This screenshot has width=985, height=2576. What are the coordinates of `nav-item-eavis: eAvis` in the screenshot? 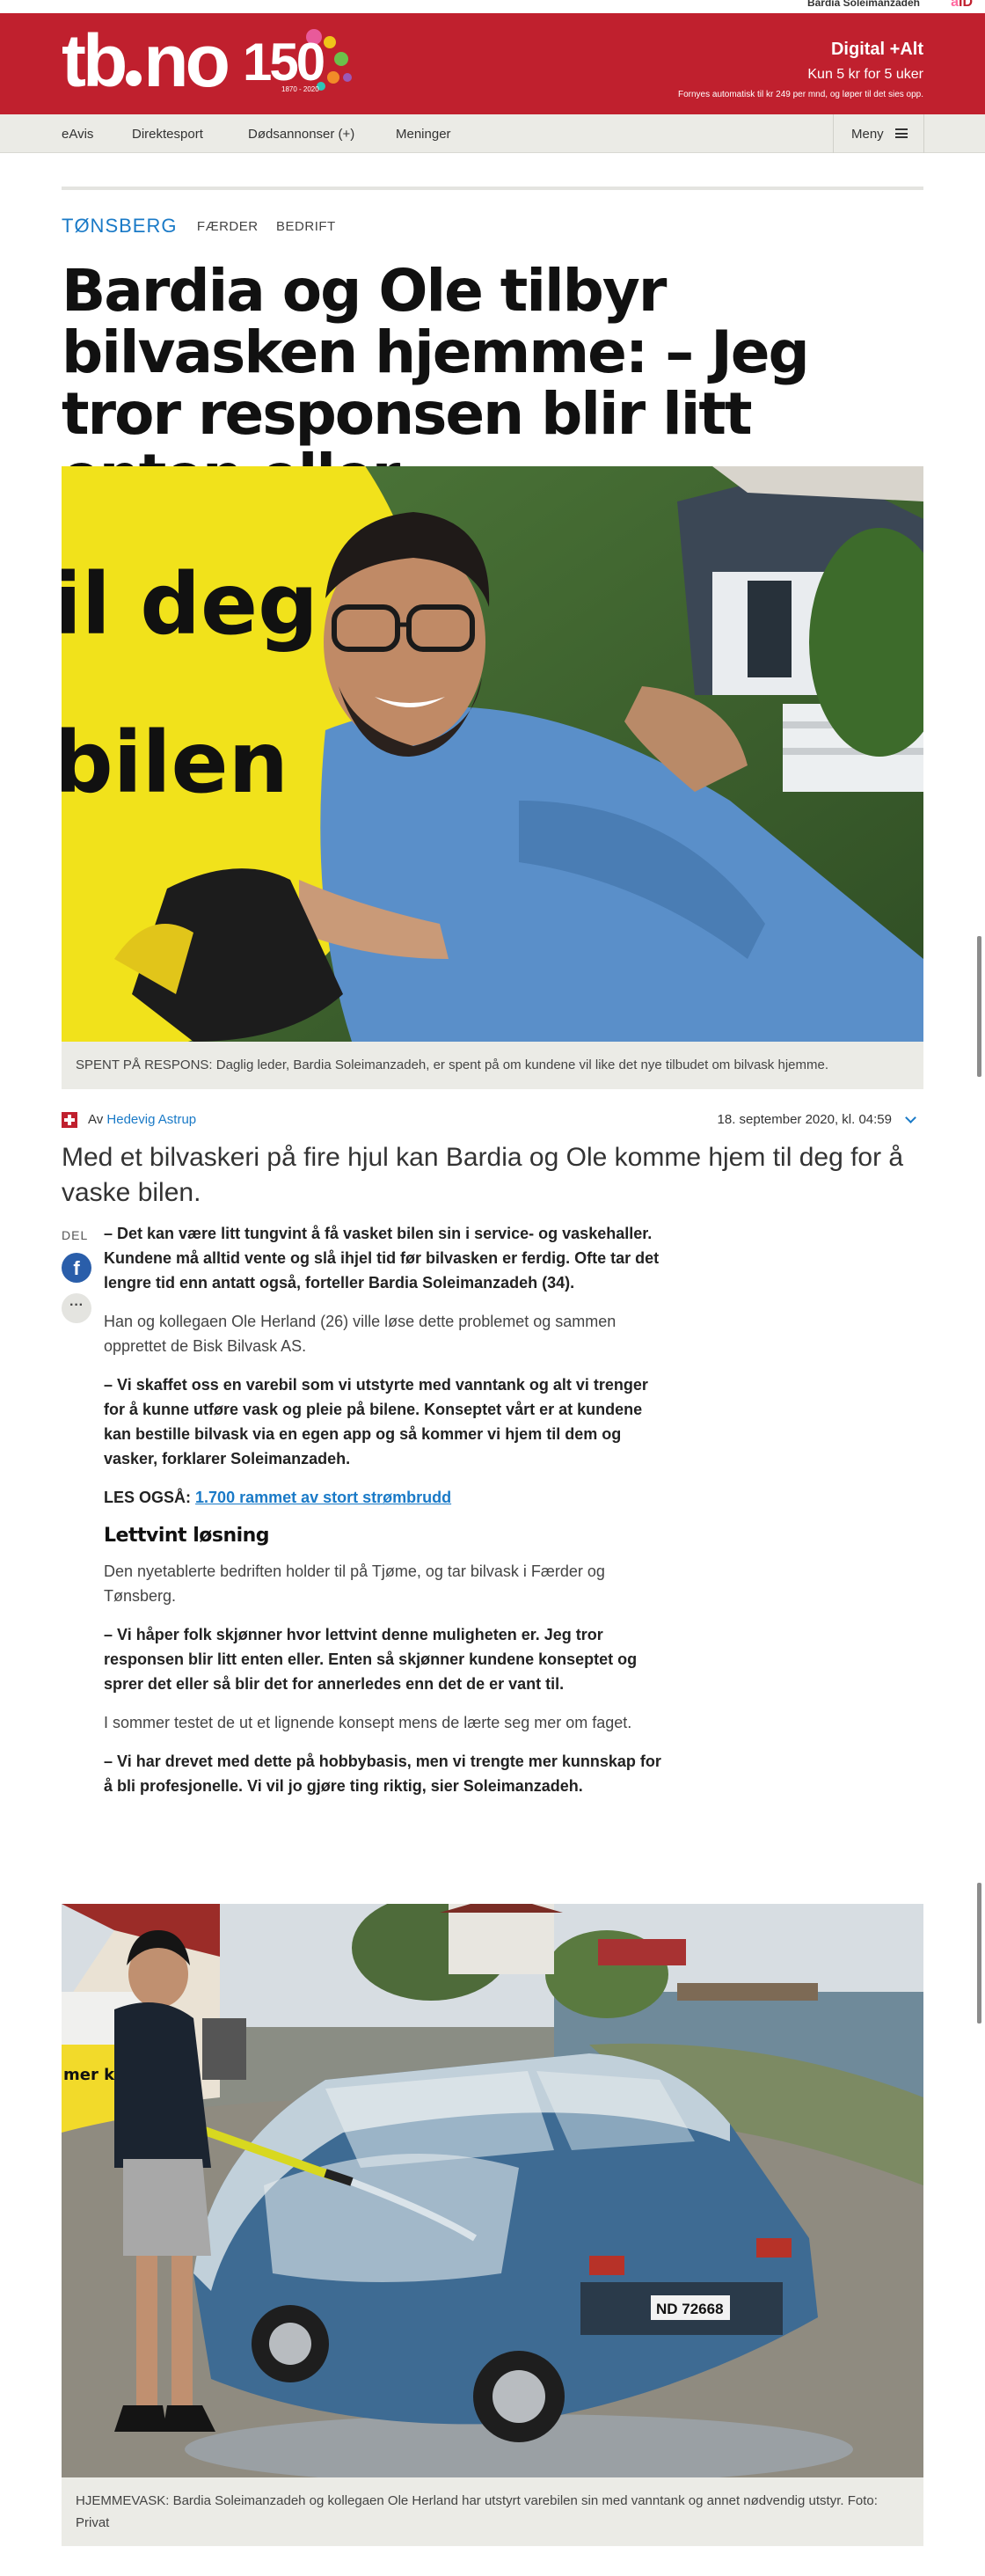 It's located at (77, 134).